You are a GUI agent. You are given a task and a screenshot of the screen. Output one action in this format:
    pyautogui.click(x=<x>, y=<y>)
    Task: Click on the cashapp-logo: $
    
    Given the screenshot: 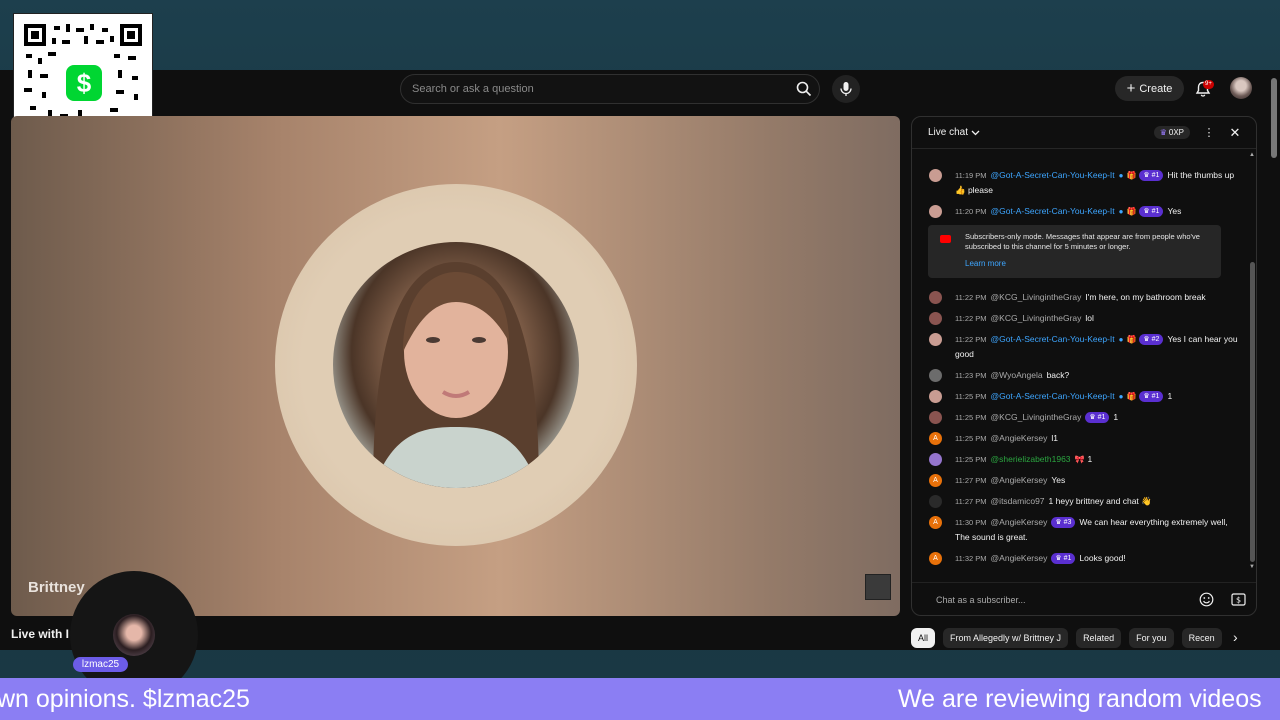 What is the action you would take?
    pyautogui.click(x=84, y=83)
    